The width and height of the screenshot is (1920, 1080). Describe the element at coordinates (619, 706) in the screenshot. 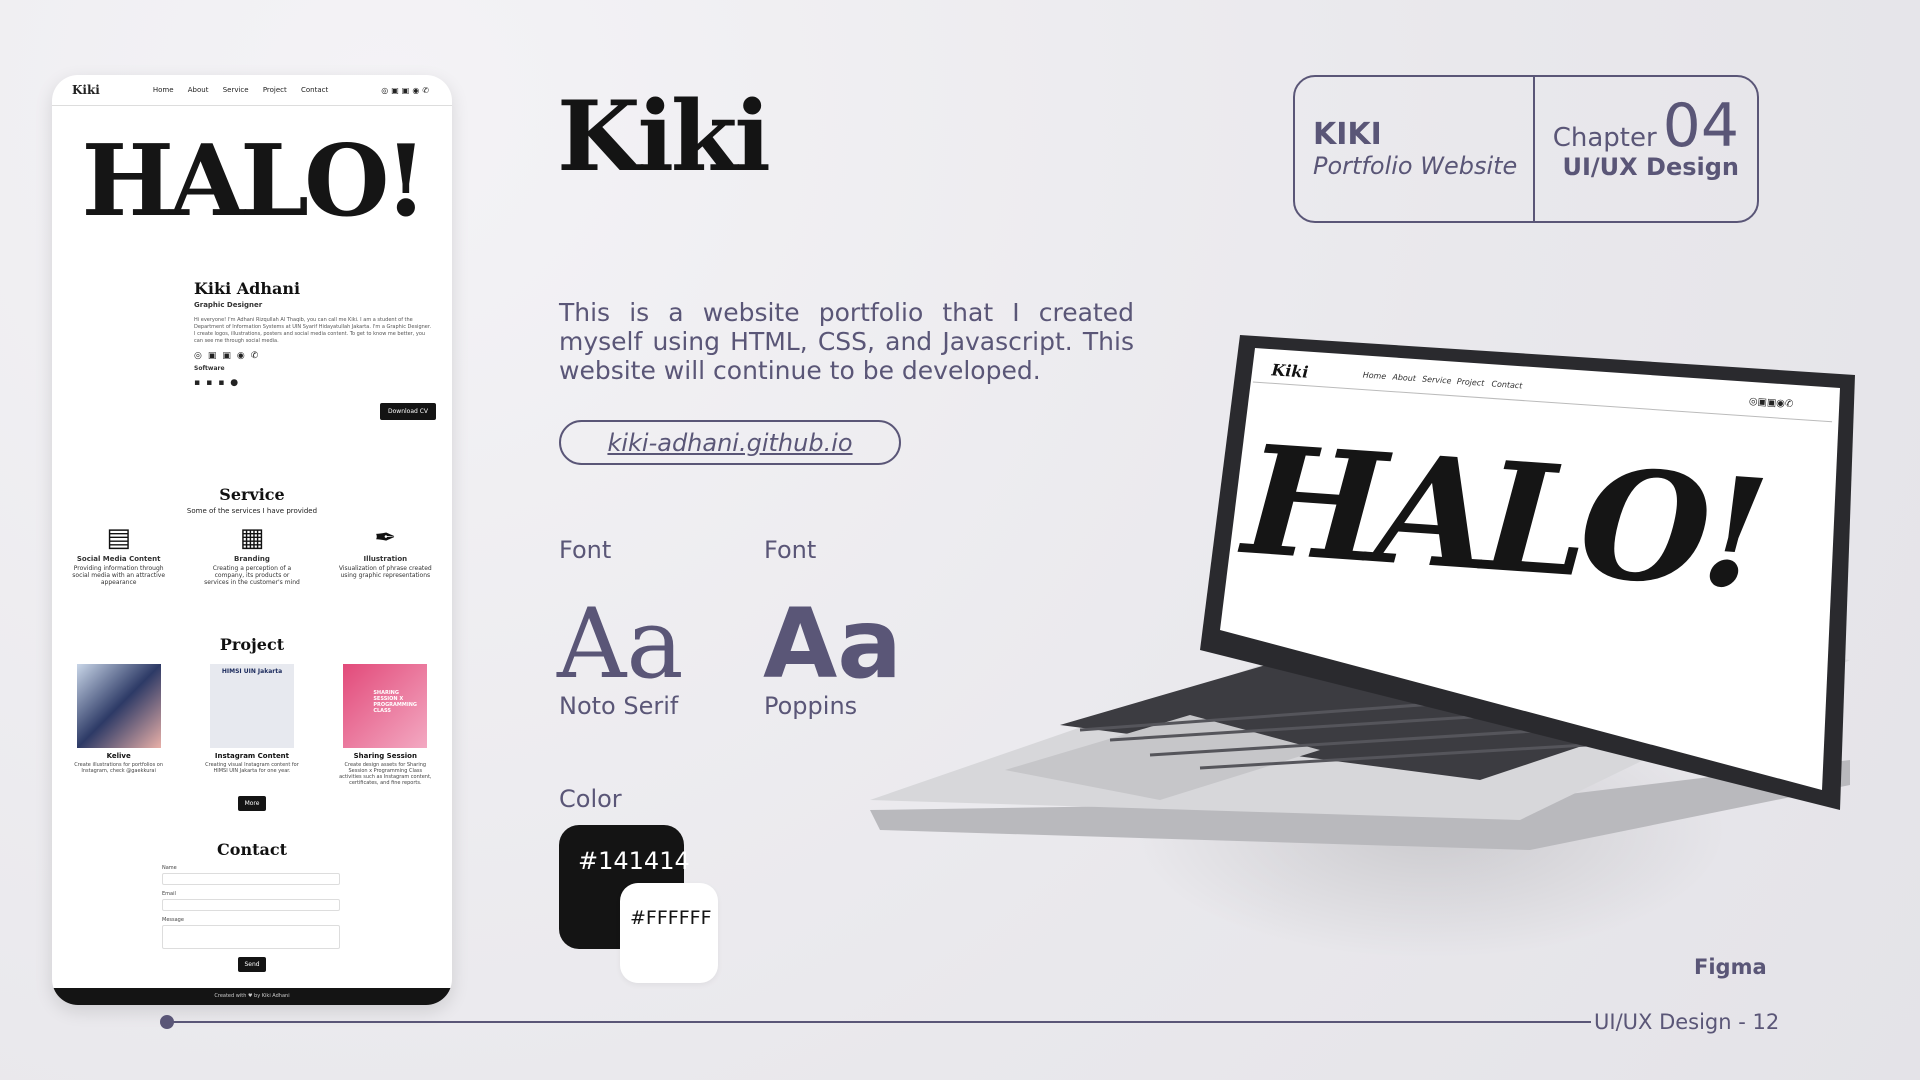

I see `font-name-serif: Noto Serif` at that location.